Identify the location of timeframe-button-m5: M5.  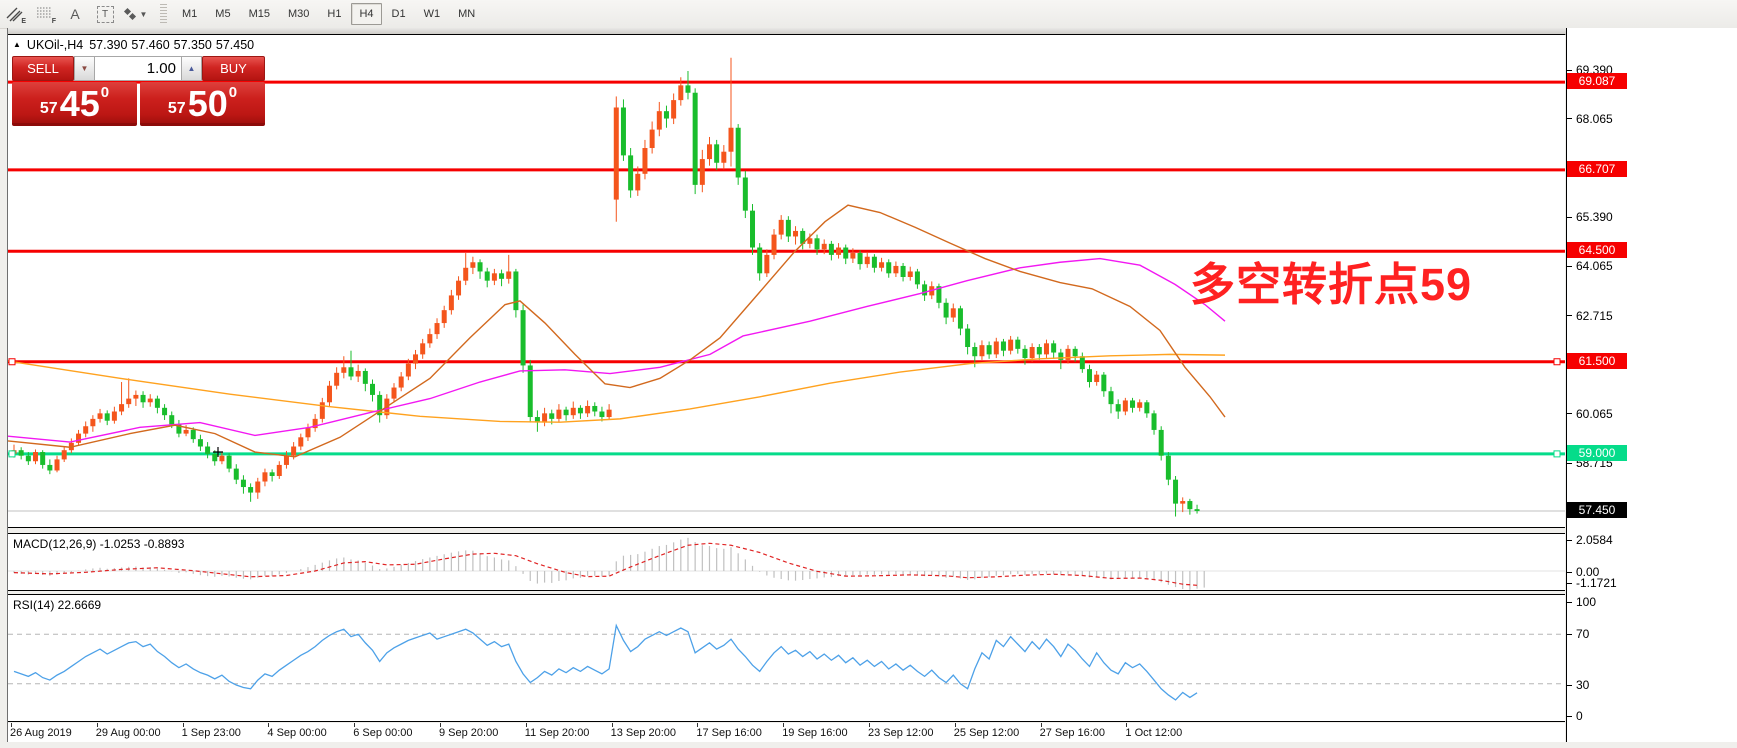
(222, 14).